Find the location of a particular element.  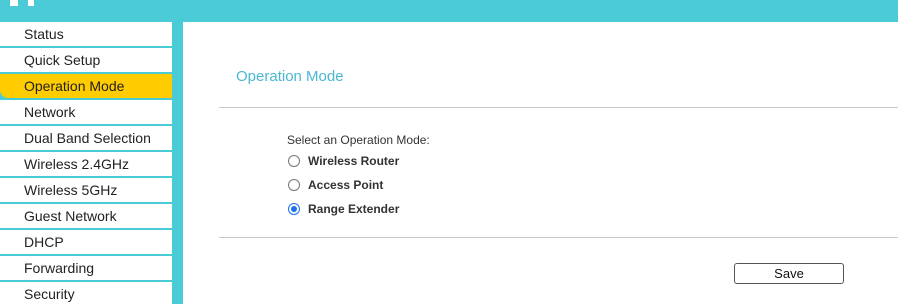

option-range-extender: Range Extender is located at coordinates (343, 209).